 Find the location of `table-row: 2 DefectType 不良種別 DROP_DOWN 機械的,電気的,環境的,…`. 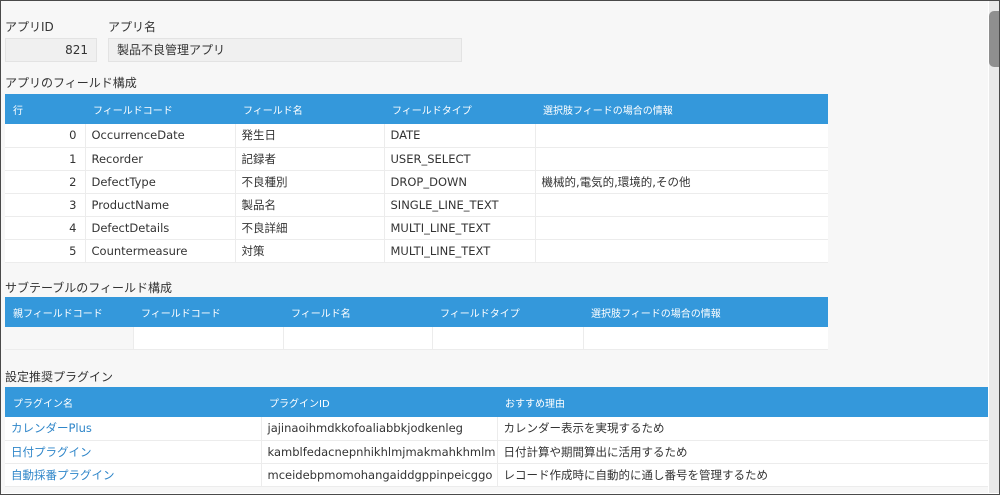

table-row: 2 DefectType 不良種別 DROP_DOWN 機械的,電気的,環境的,… is located at coordinates (416, 182).